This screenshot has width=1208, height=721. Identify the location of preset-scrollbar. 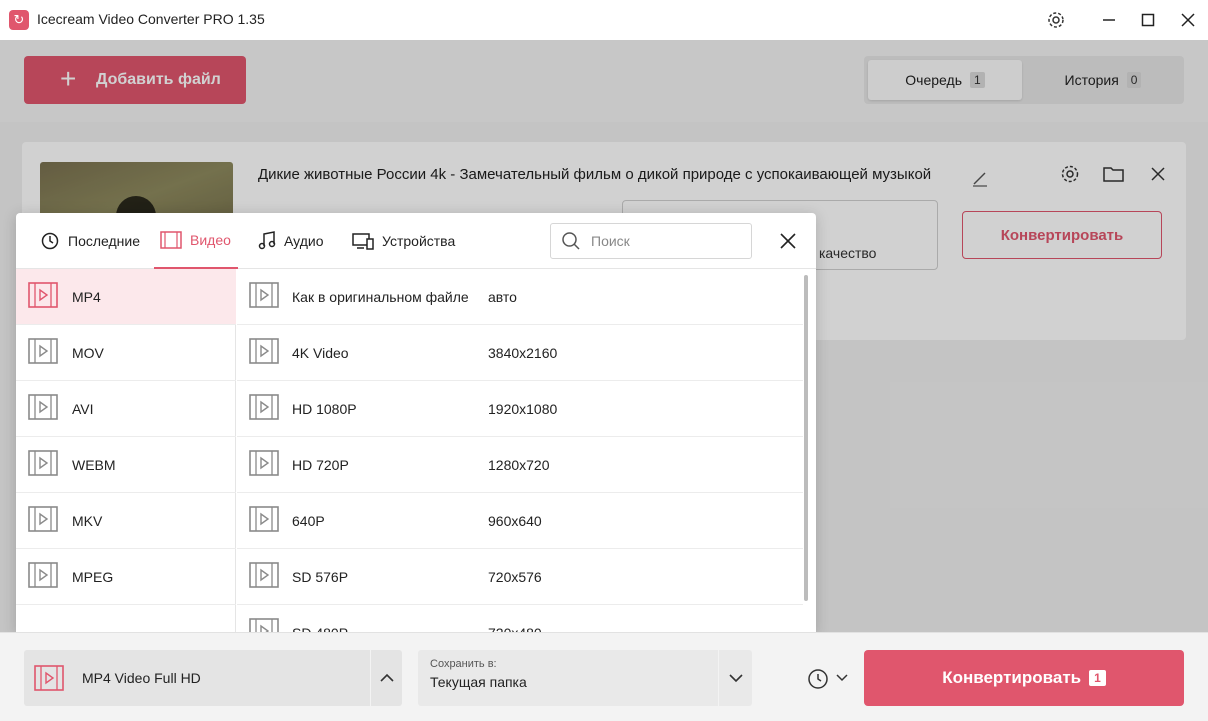
(806, 438).